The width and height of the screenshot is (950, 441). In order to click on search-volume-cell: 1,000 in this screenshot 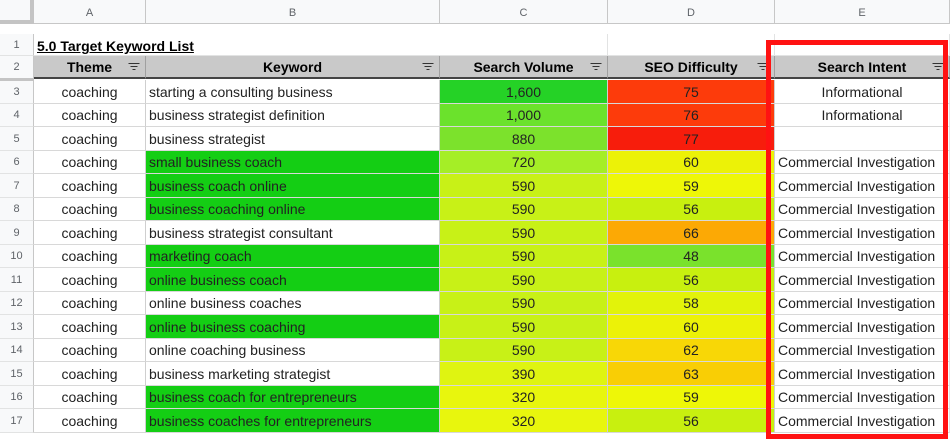, I will do `click(524, 115)`.